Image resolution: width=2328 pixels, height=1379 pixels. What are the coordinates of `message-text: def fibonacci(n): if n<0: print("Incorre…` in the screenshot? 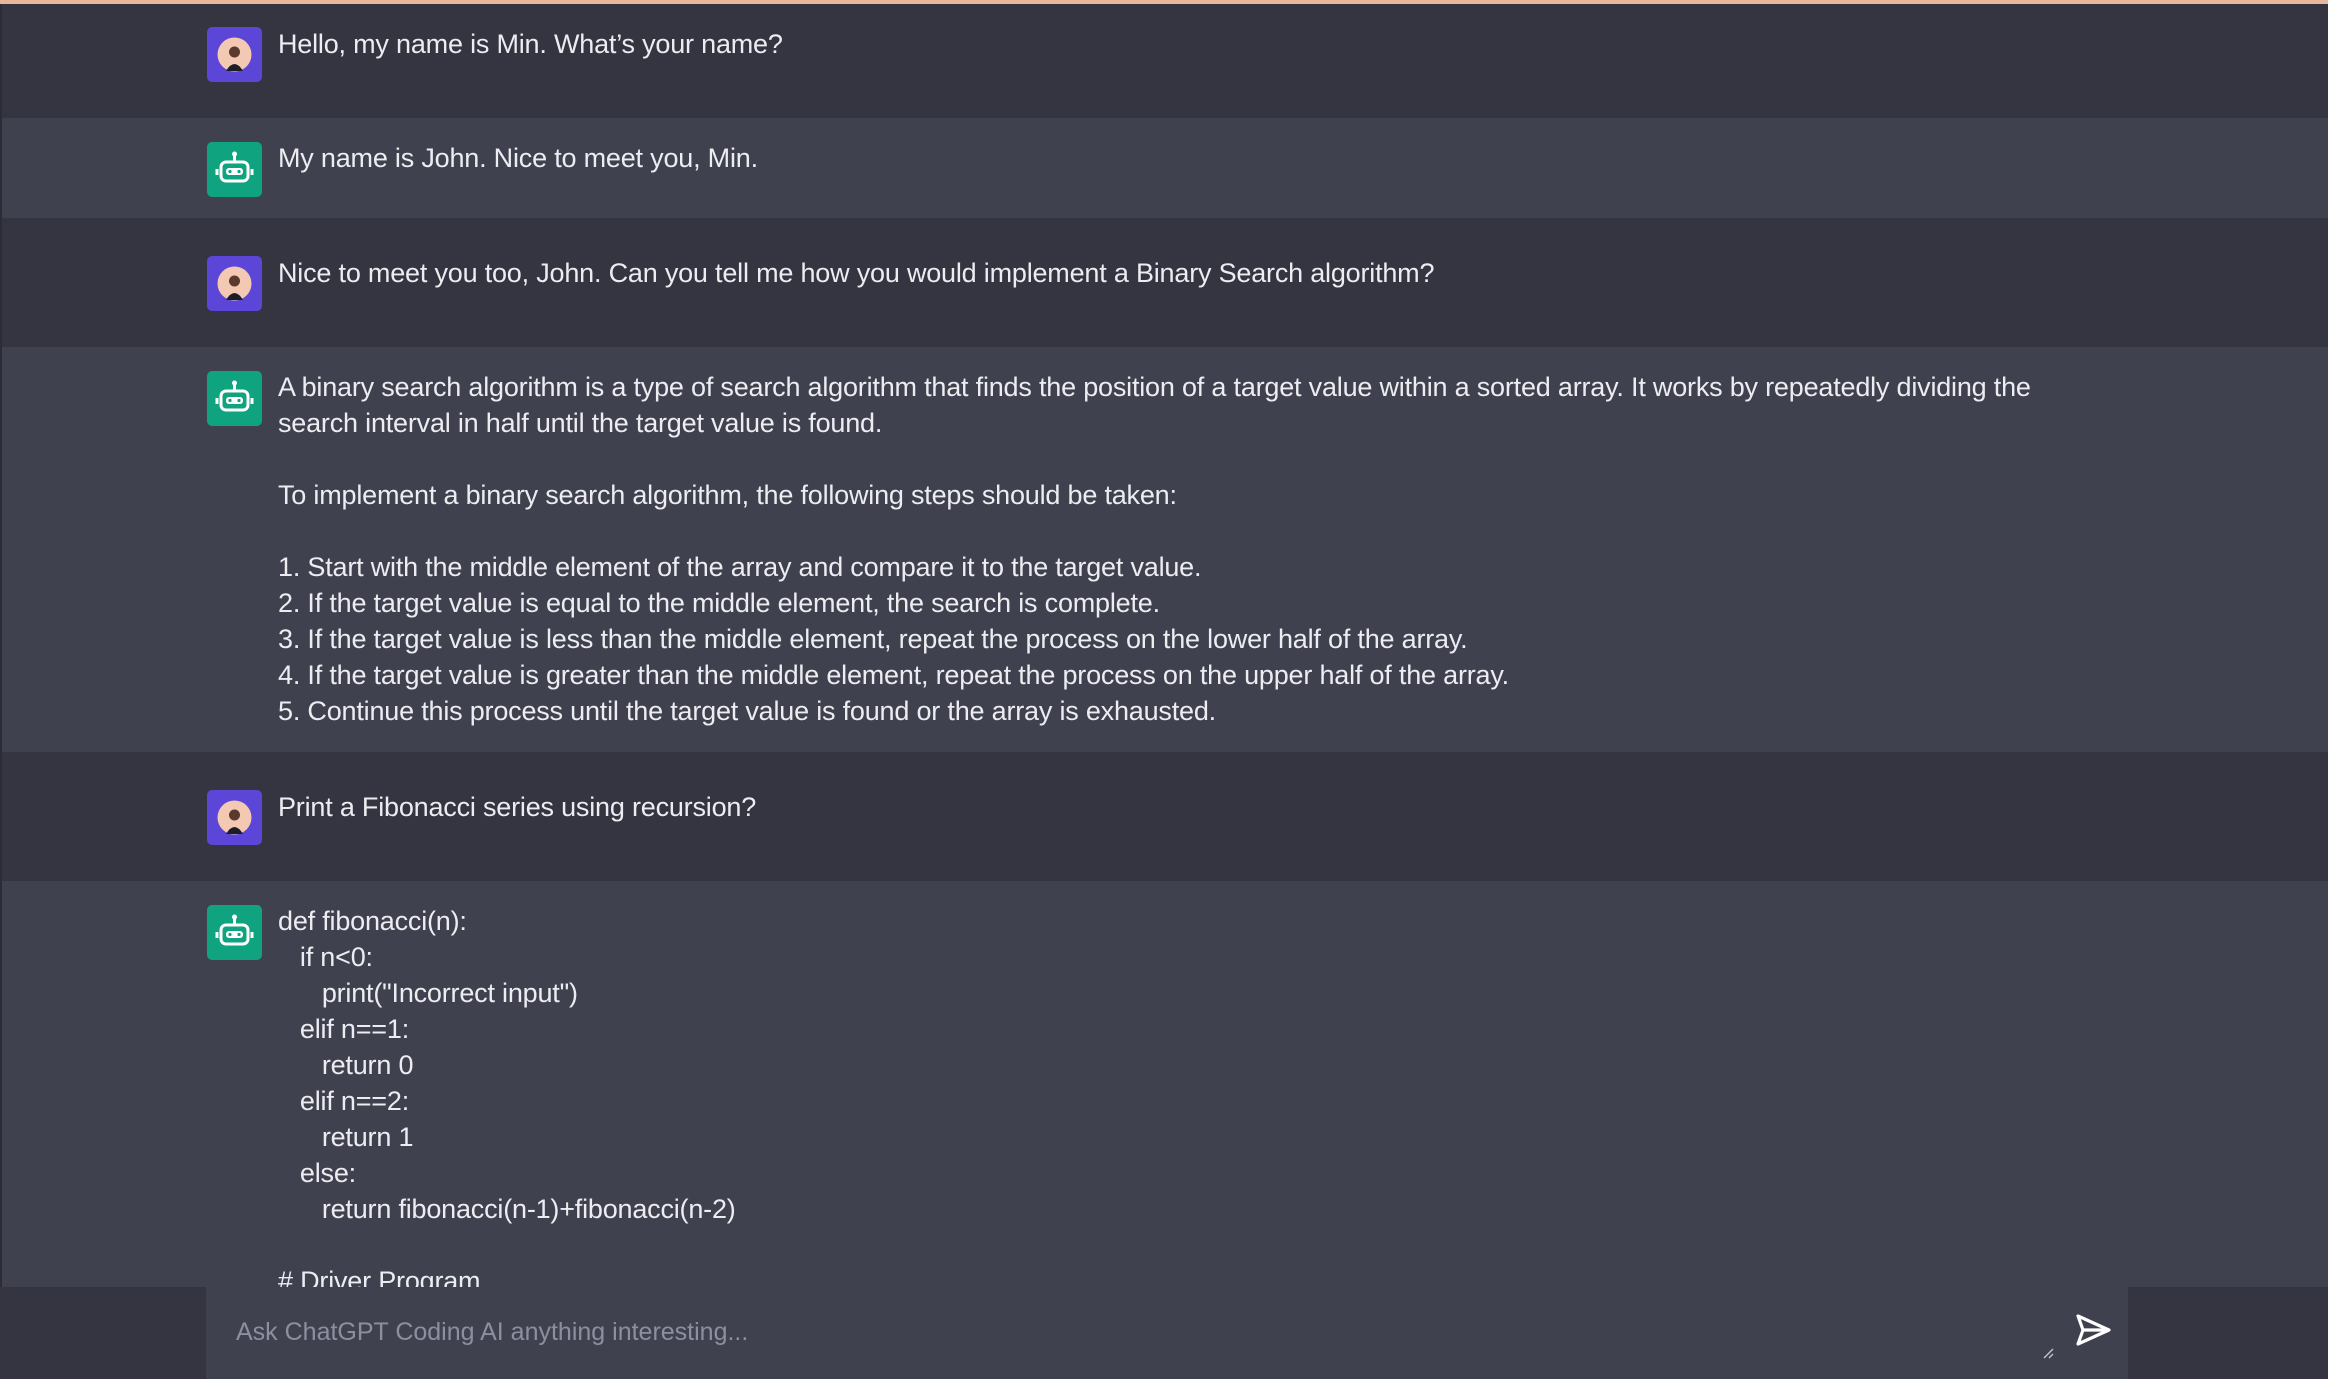 It's located at (507, 1096).